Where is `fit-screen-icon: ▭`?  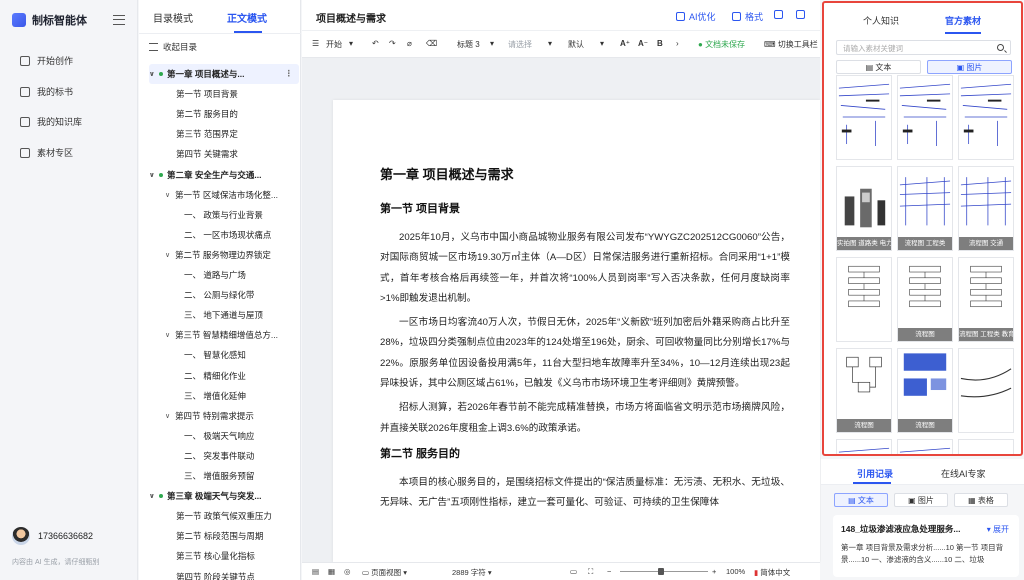 fit-screen-icon: ▭ is located at coordinates (573, 571).